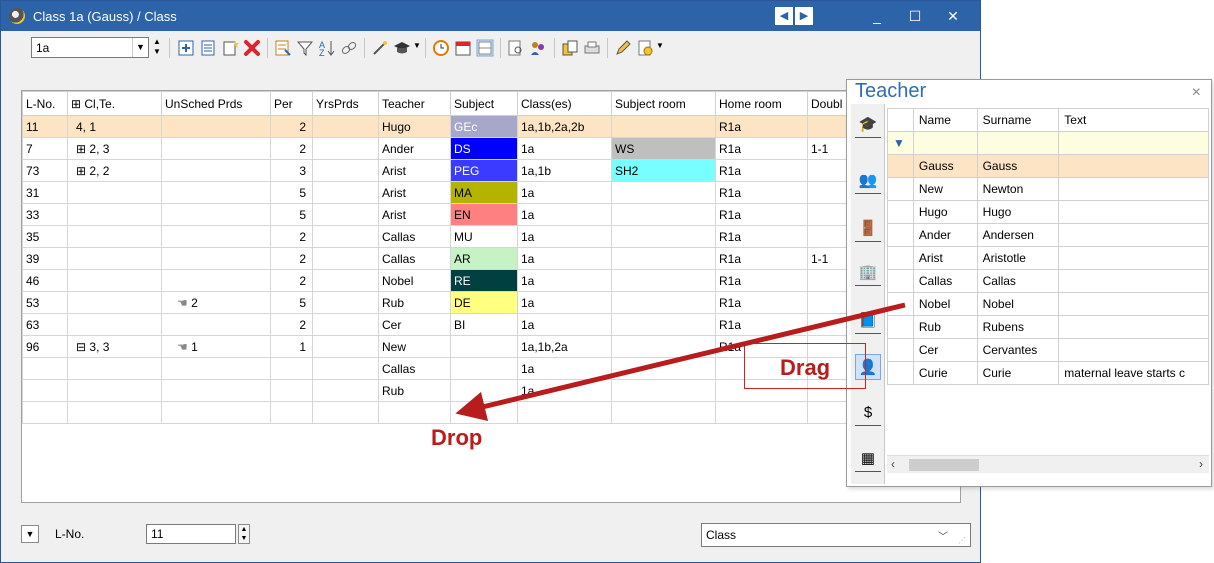 This screenshot has width=1214, height=563. What do you see at coordinates (114, 170) in the screenshot?
I see `clte-cell: ⊞ 2, 2` at bounding box center [114, 170].